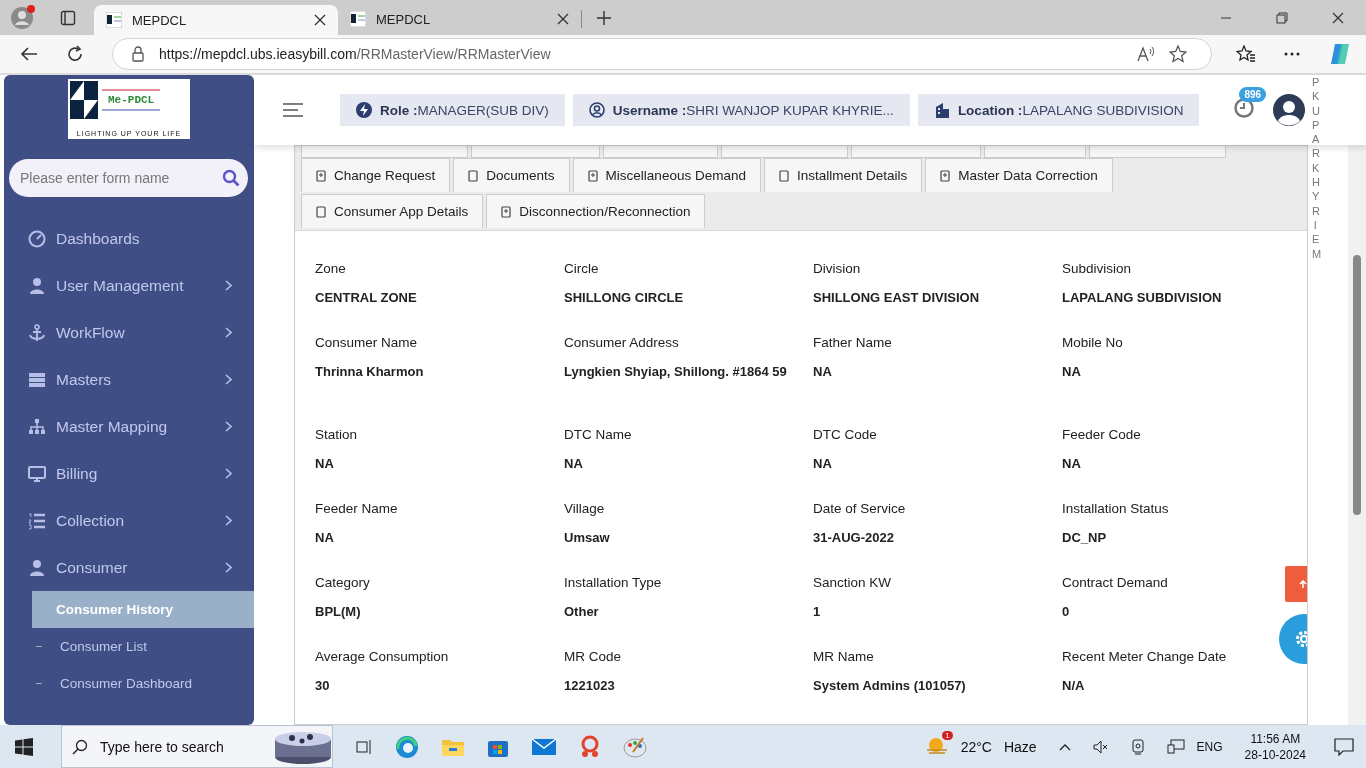  What do you see at coordinates (596, 211) in the screenshot?
I see `tab: Disconnection/Reconnection` at bounding box center [596, 211].